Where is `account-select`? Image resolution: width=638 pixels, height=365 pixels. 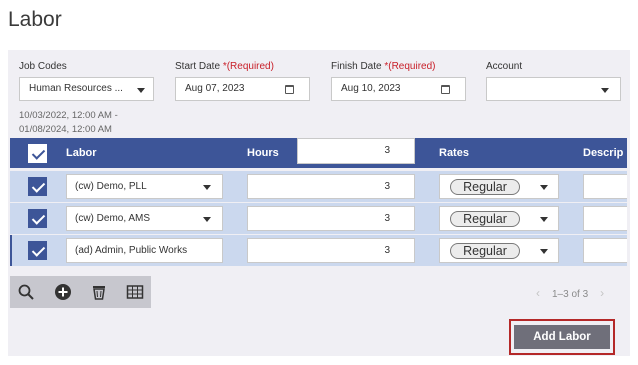
account-select is located at coordinates (553, 89).